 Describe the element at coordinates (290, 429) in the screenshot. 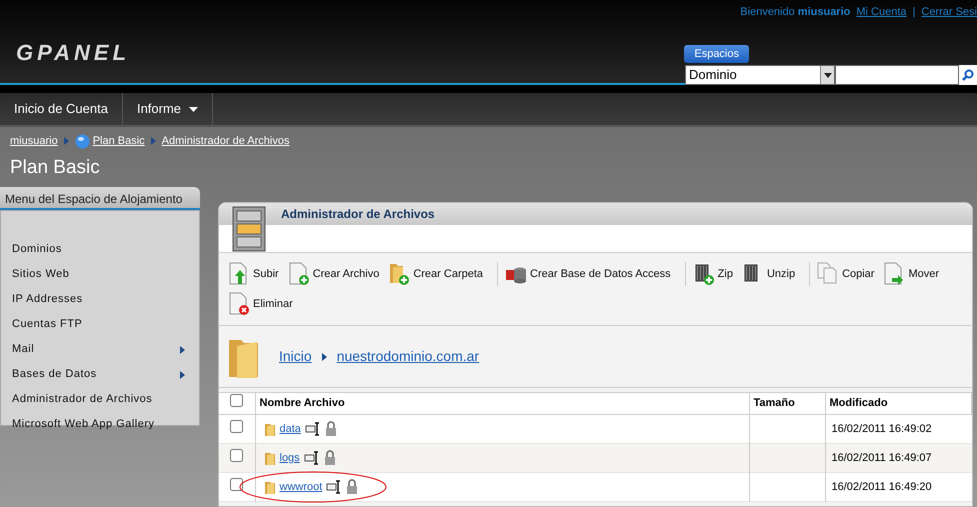

I see `file-link: data` at that location.